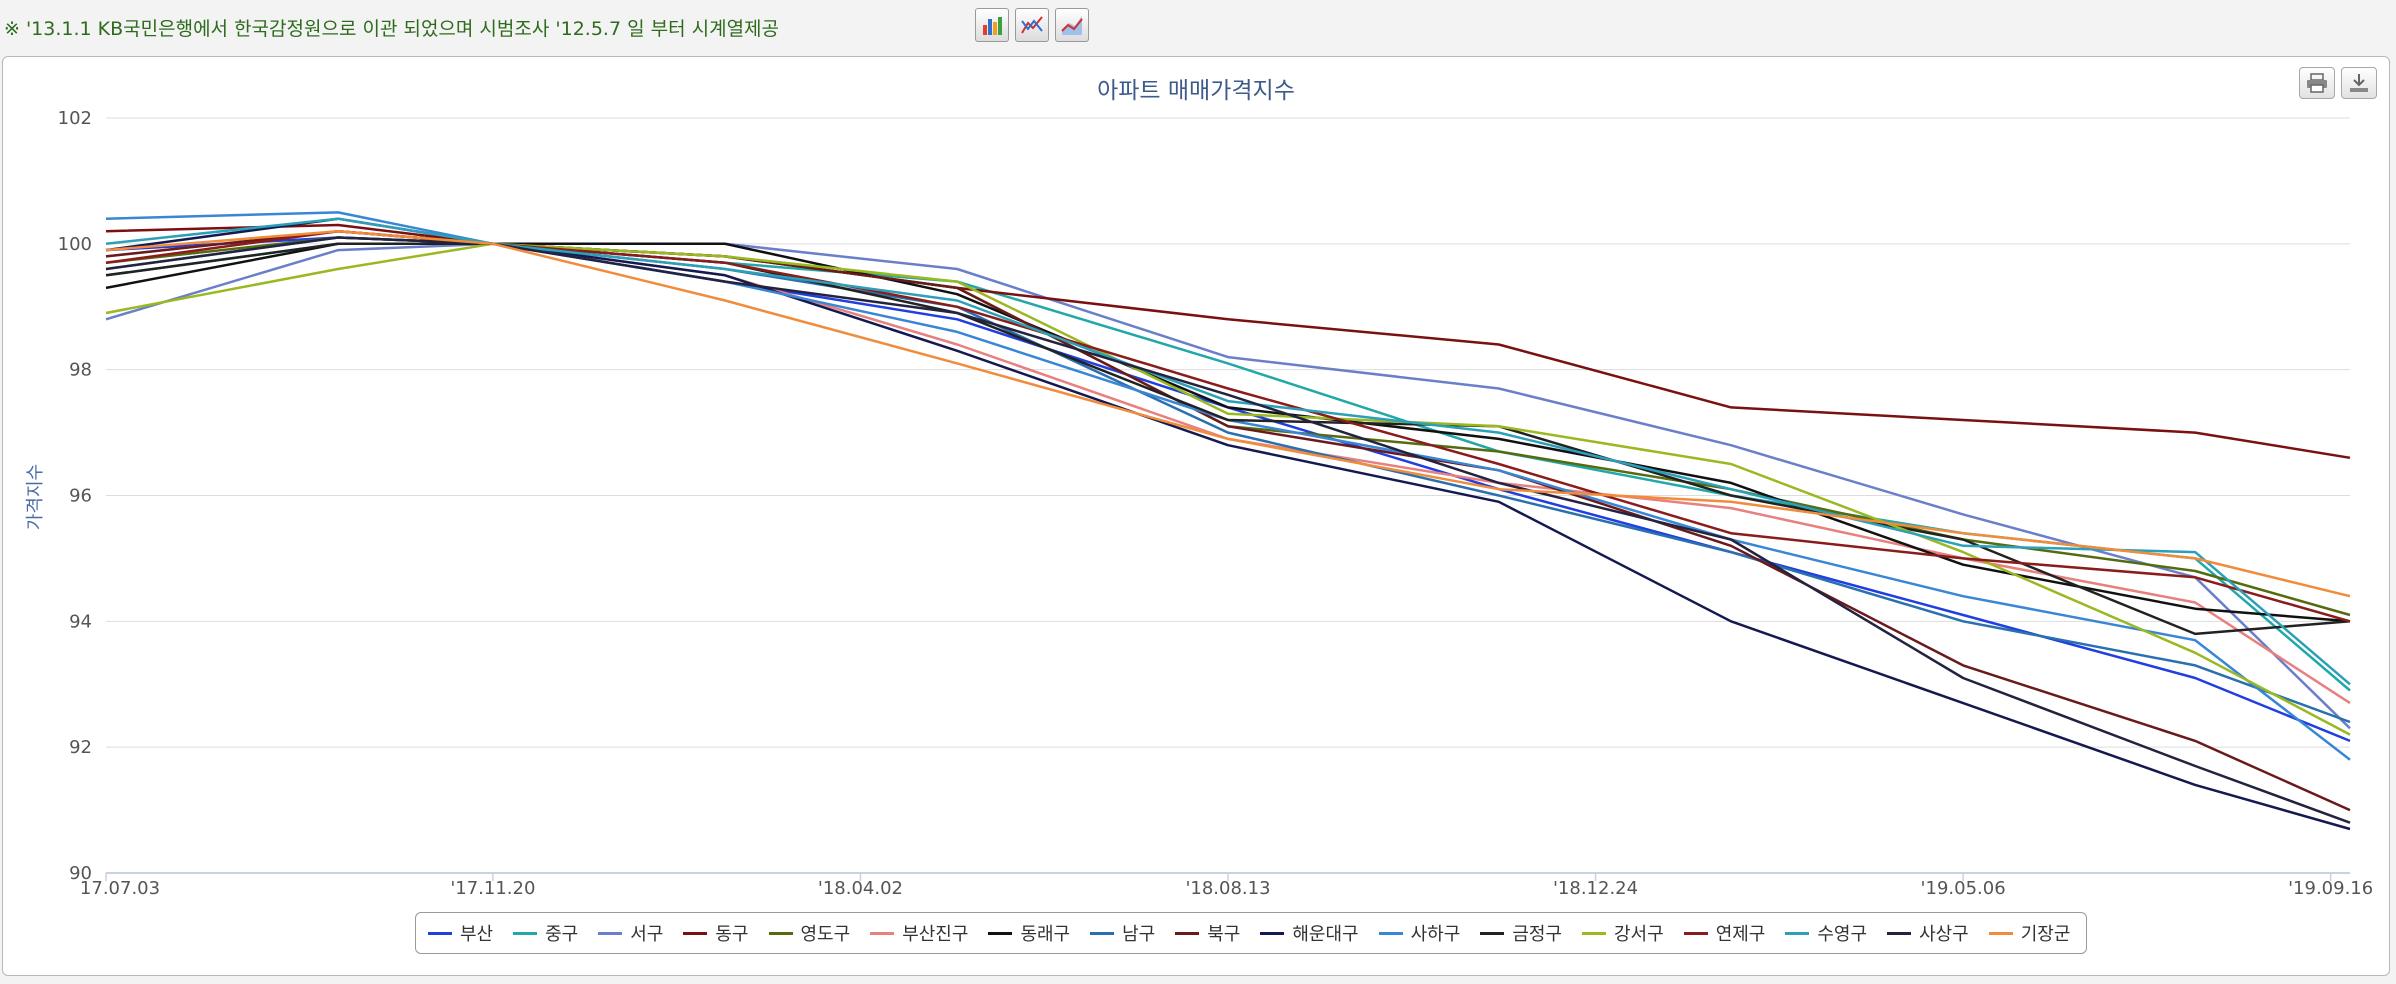 The height and width of the screenshot is (984, 2396). Describe the element at coordinates (1045, 934) in the screenshot. I see `legend-label: 동래구` at that location.